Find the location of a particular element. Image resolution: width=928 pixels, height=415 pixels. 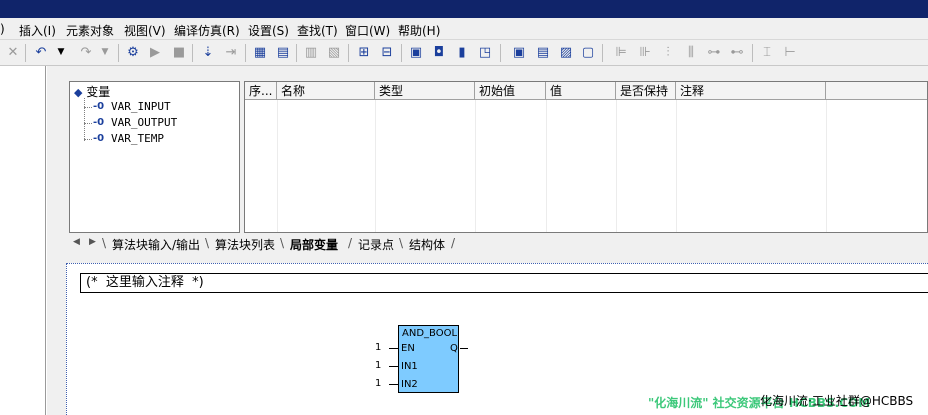

unlink-icon: ⊷ is located at coordinates (737, 52).